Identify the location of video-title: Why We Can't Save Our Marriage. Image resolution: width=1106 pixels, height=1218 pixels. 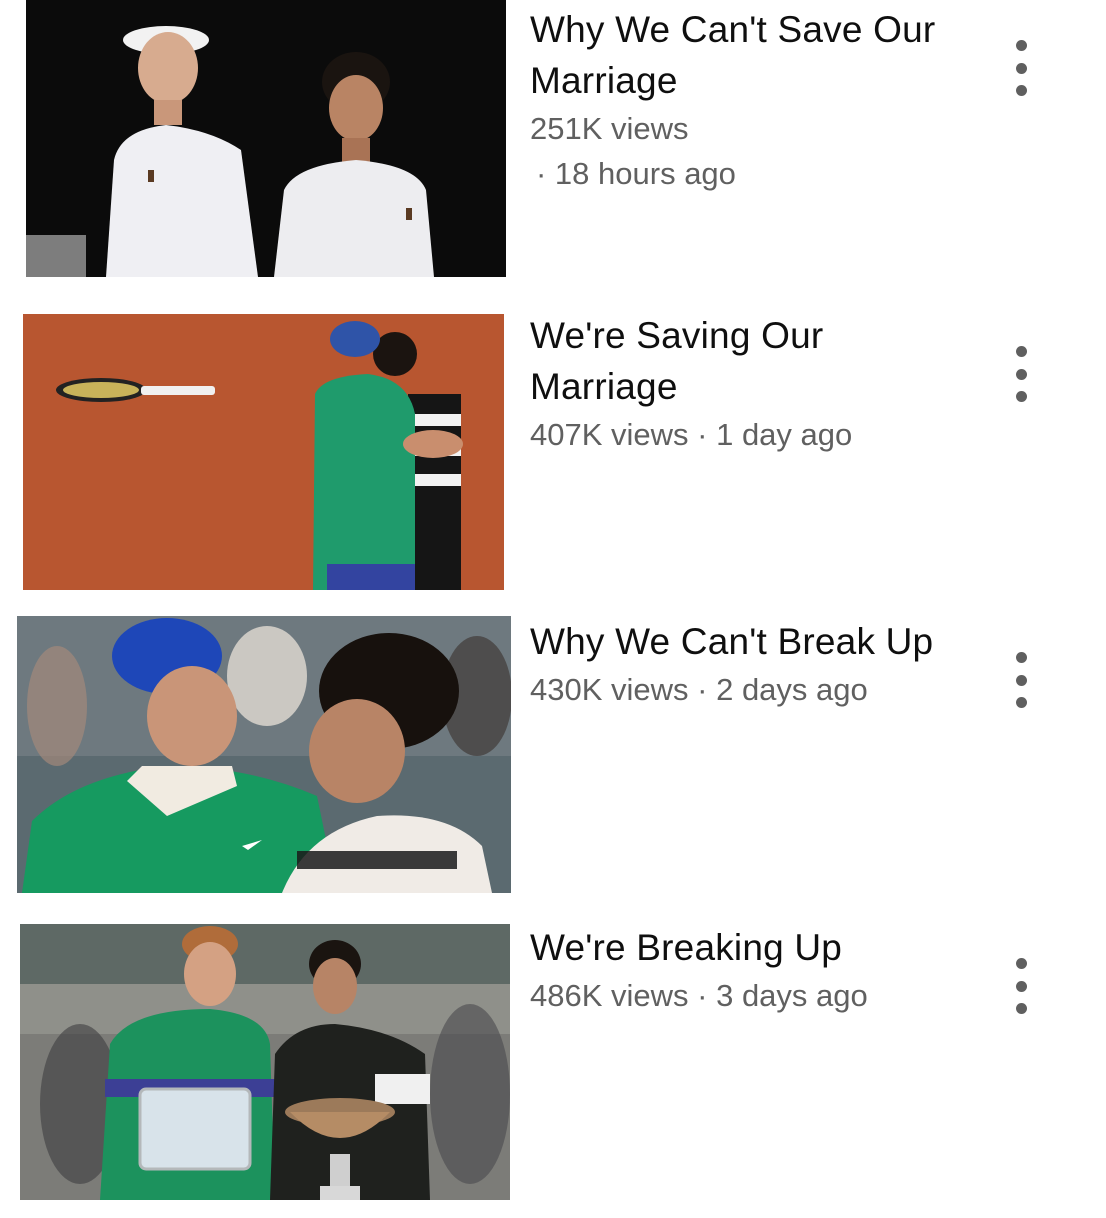
(740, 55).